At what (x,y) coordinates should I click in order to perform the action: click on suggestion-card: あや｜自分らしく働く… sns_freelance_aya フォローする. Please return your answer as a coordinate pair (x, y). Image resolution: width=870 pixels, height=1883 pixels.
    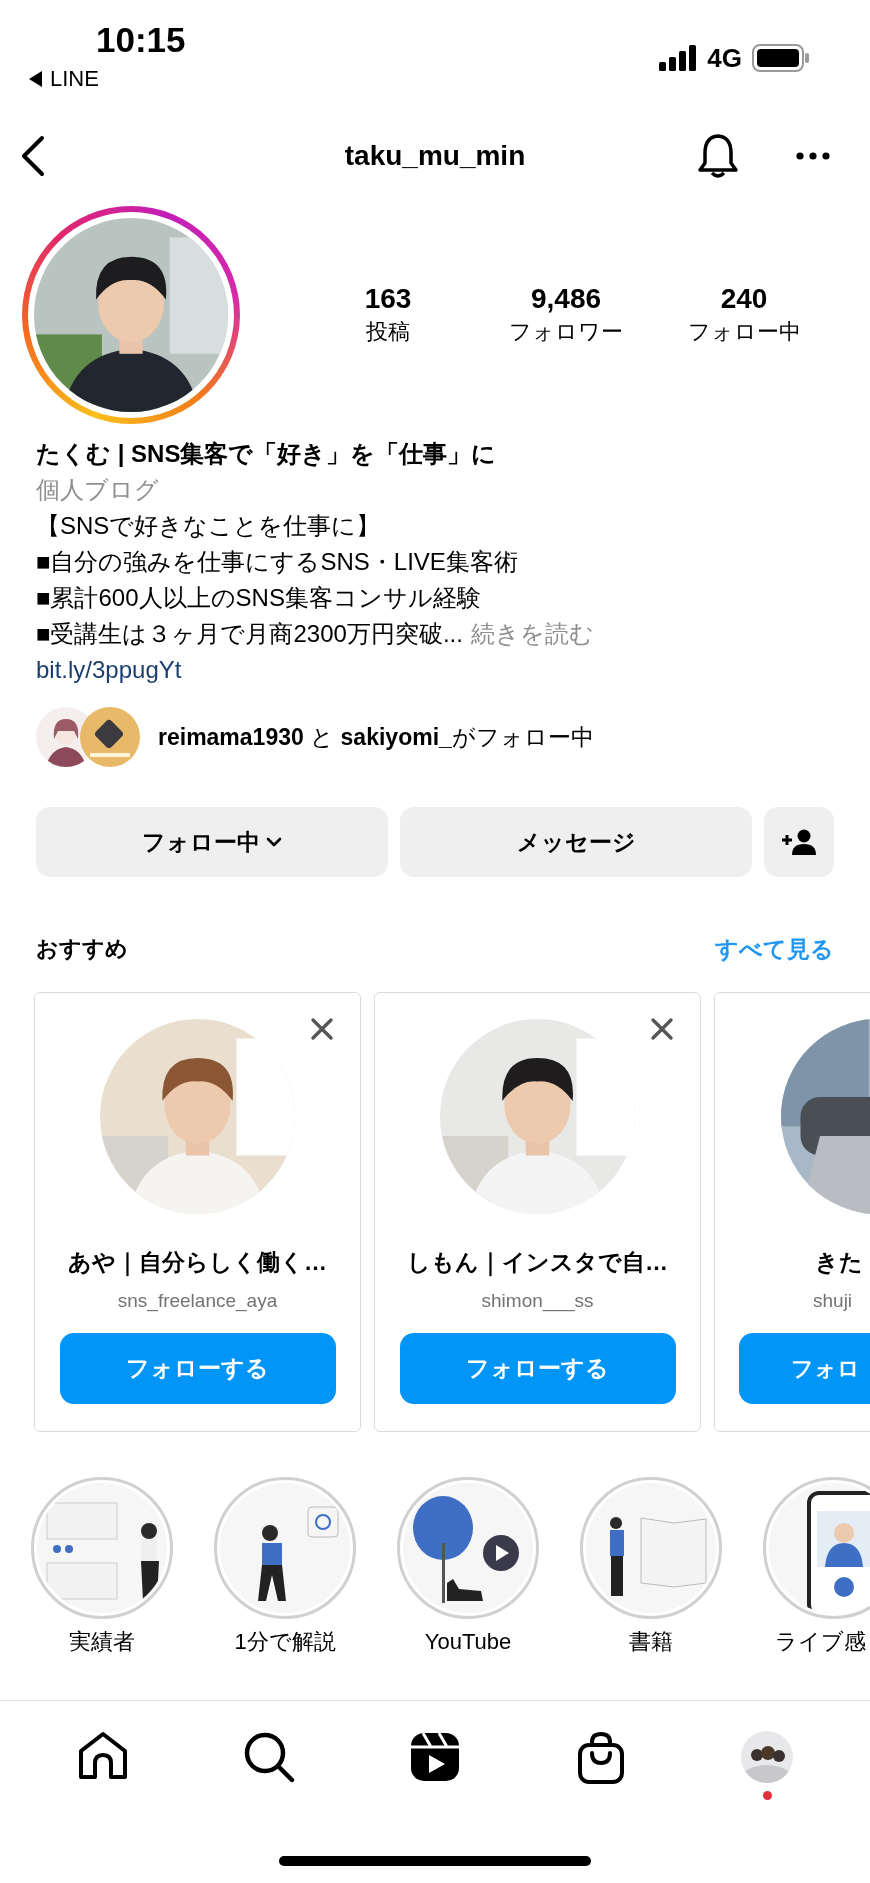
    Looking at the image, I should click on (197, 1212).